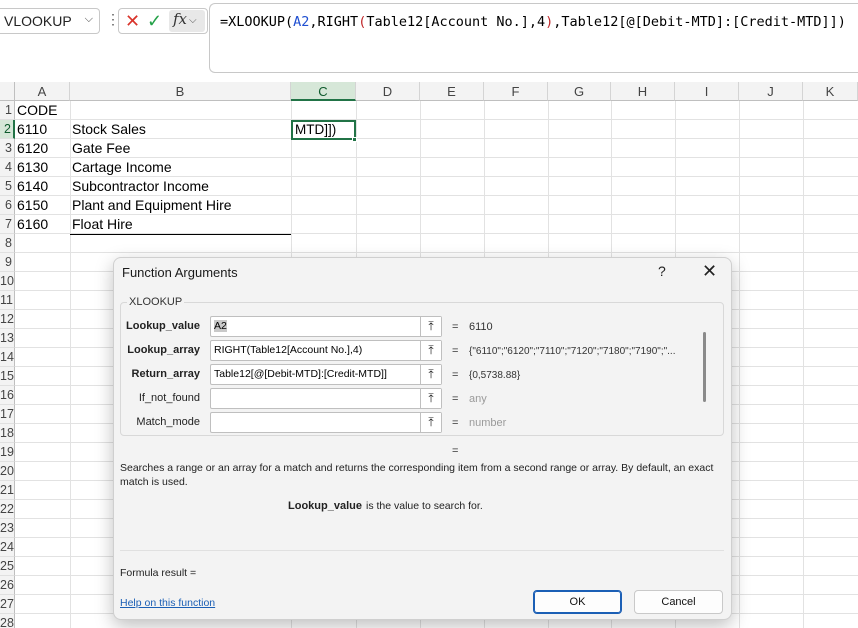 The height and width of the screenshot is (628, 858). What do you see at coordinates (7, 300) in the screenshot?
I see `row-header: 11` at bounding box center [7, 300].